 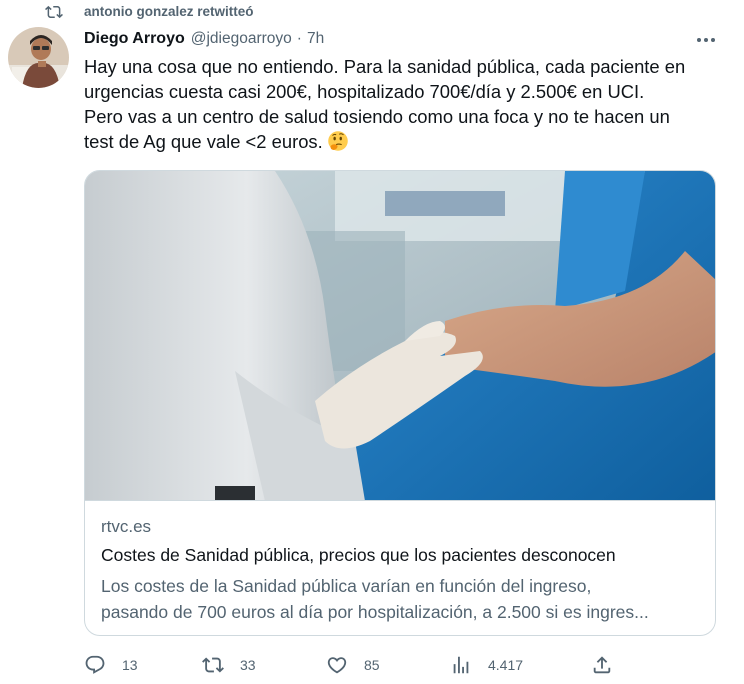 What do you see at coordinates (248, 665) in the screenshot?
I see `retweet-count: 33` at bounding box center [248, 665].